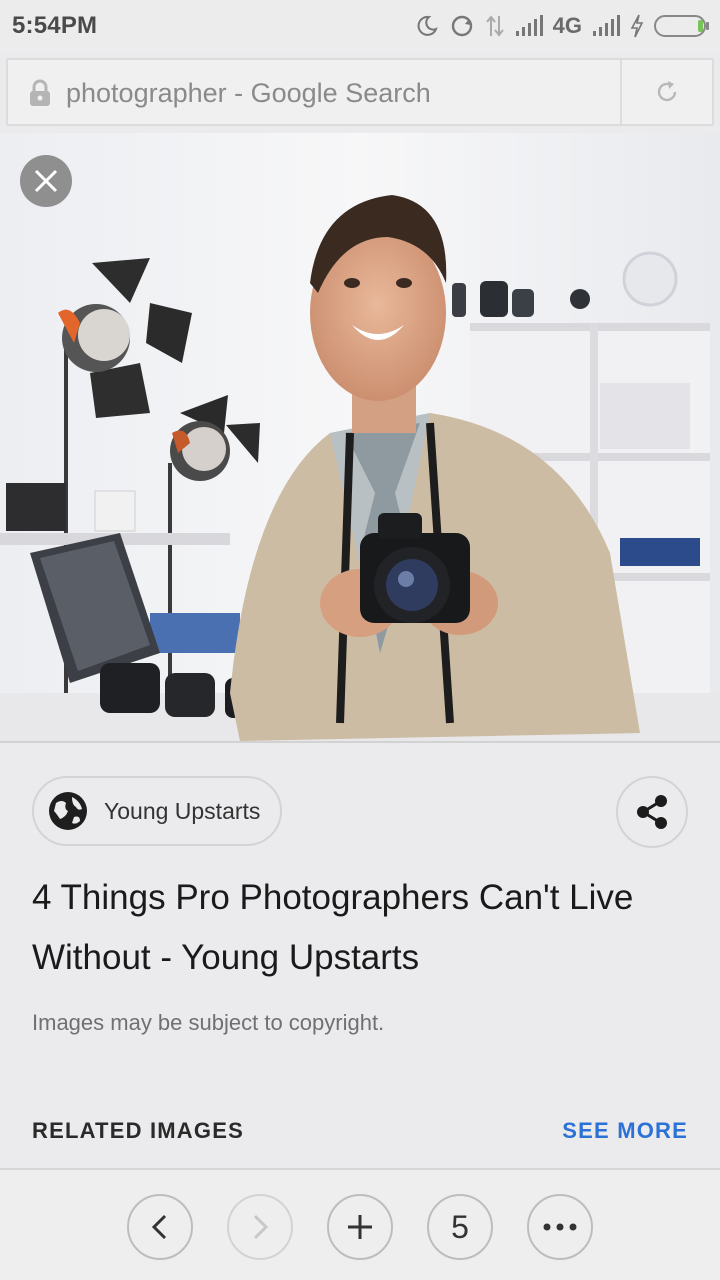  I want to click on related-images-heading: RELATED IMAGES, so click(138, 1130).